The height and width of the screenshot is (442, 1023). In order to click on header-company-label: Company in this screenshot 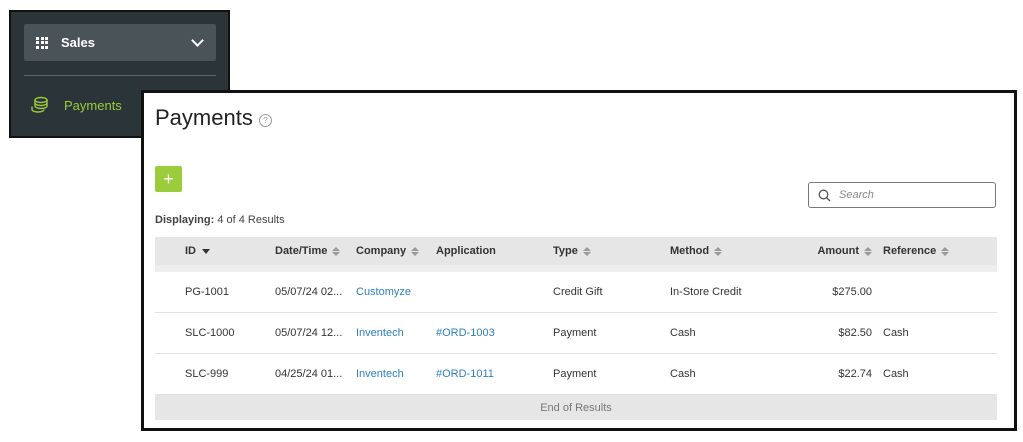, I will do `click(381, 251)`.